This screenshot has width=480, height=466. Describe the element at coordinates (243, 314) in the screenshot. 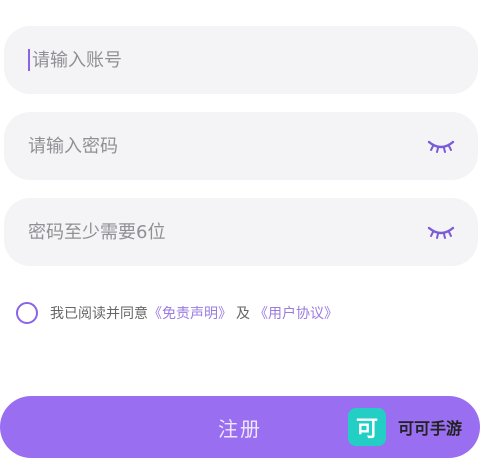

I see `agreement-and: 及` at that location.